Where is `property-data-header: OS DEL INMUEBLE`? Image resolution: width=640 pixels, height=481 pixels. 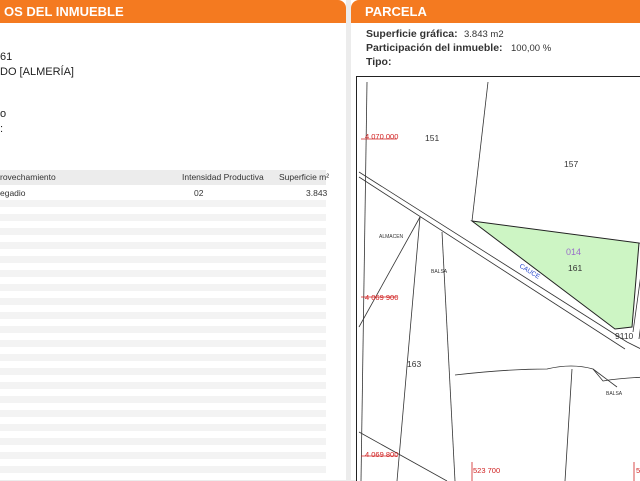
property-data-header: OS DEL INMUEBLE is located at coordinates (173, 11).